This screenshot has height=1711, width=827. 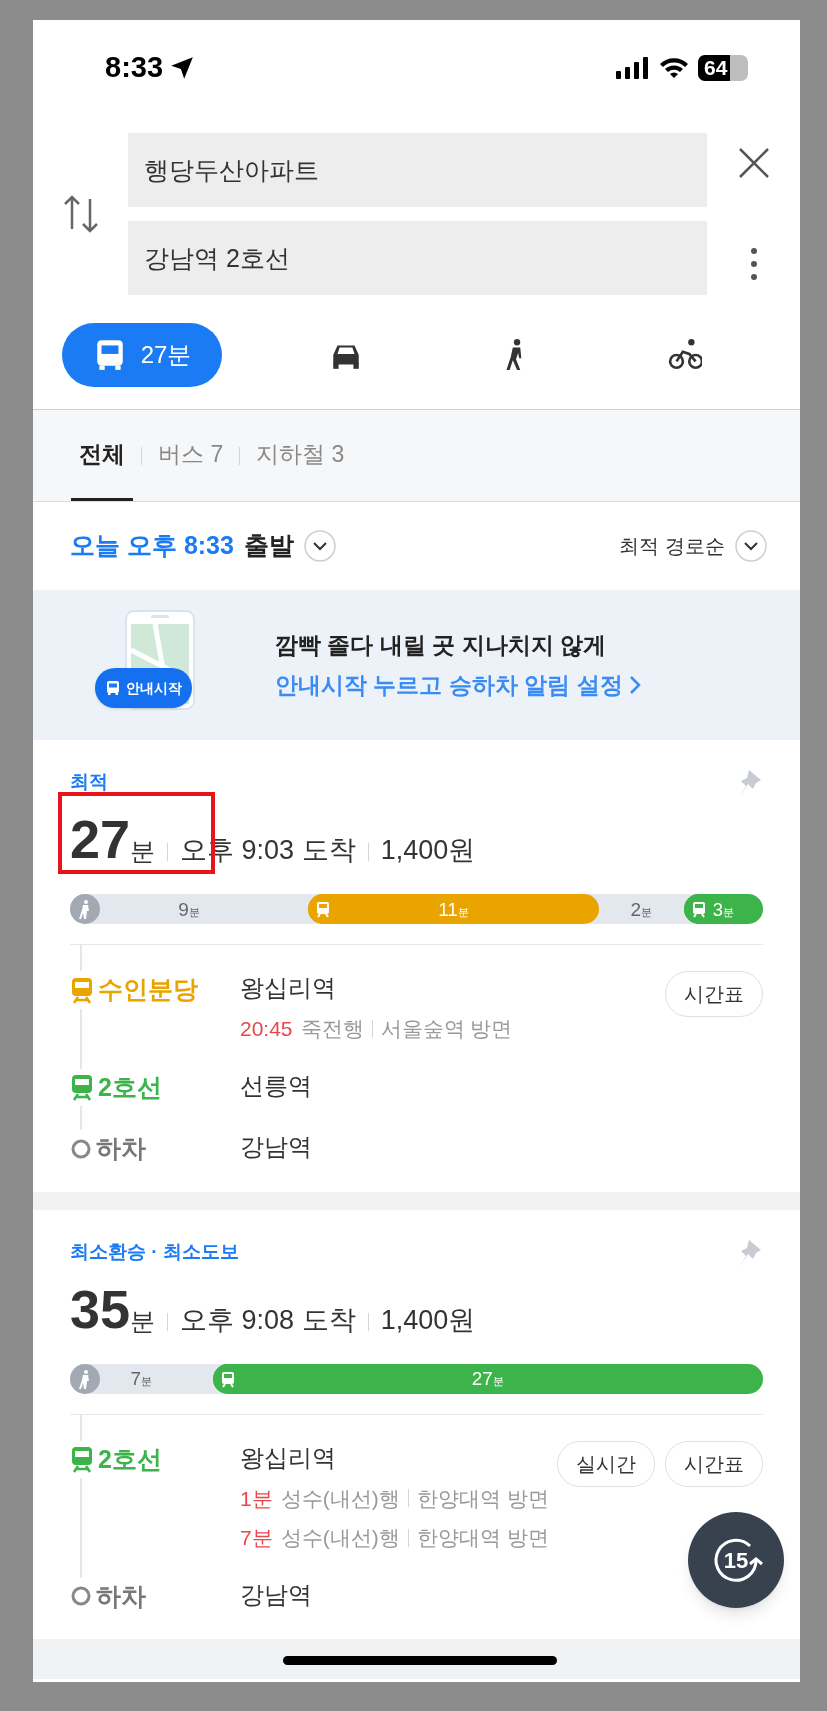 I want to click on chevron-right-icon, so click(x=634, y=685).